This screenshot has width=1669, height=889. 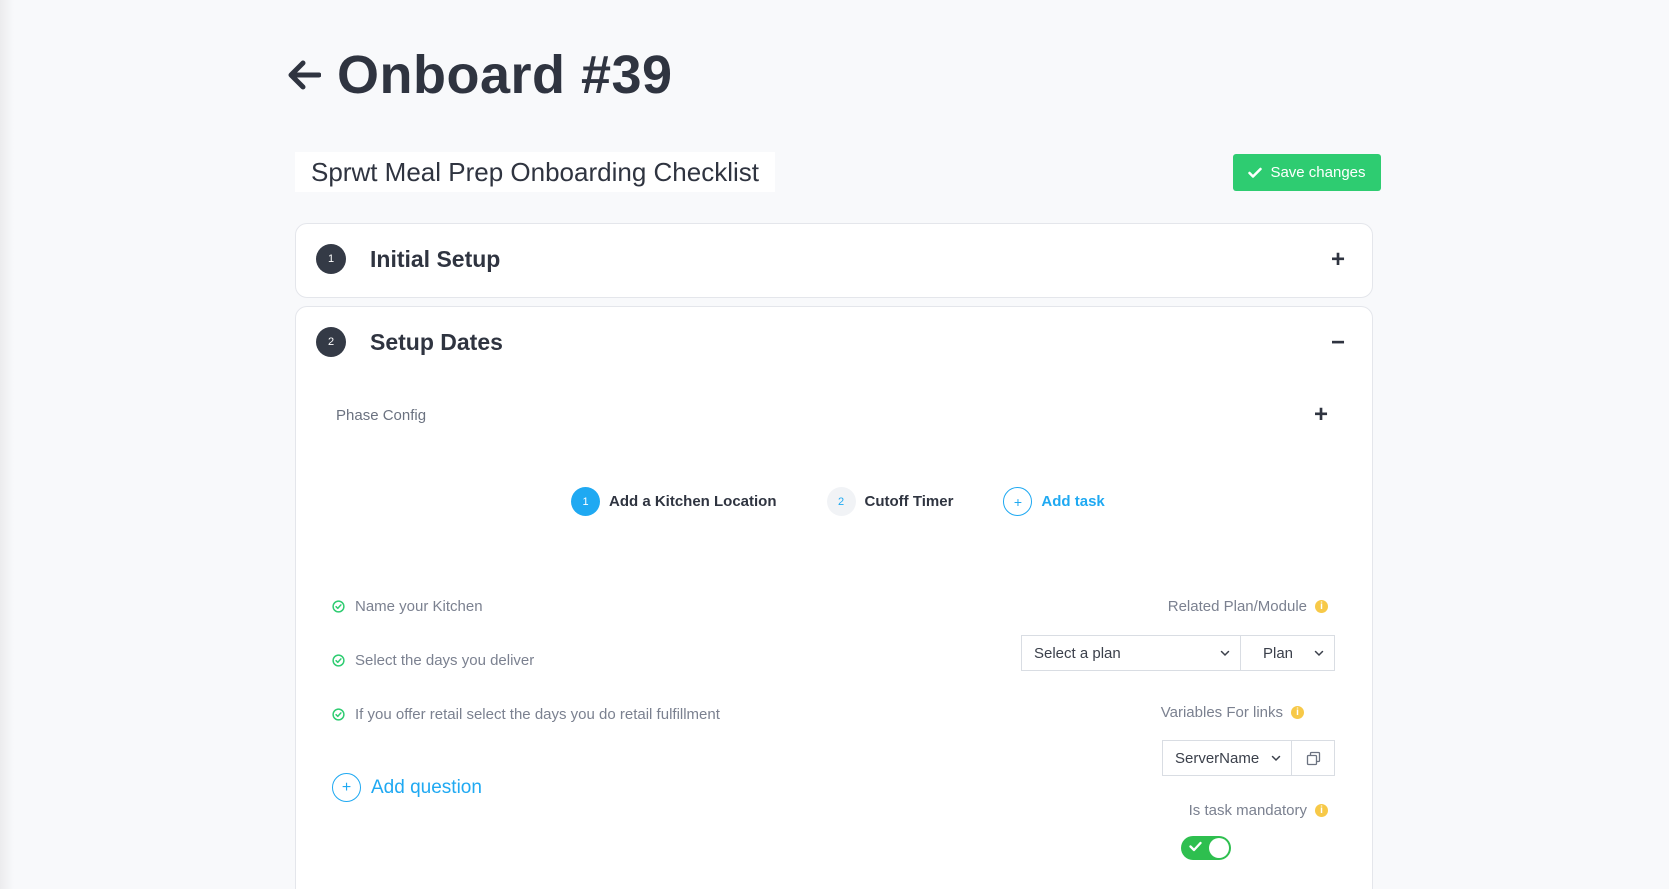 What do you see at coordinates (841, 501) in the screenshot?
I see `task-number-badge: 2` at bounding box center [841, 501].